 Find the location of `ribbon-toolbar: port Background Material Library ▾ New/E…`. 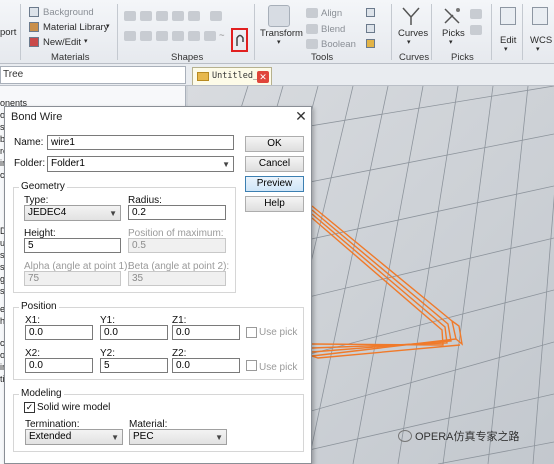

ribbon-toolbar: port Background Material Library ▾ New/E… is located at coordinates (277, 32).